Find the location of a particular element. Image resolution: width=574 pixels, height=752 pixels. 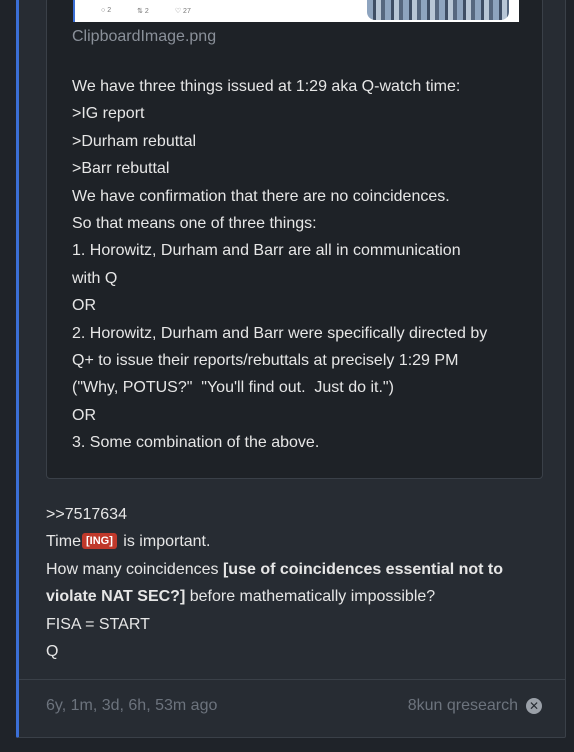

attached-photo is located at coordinates (438, 10).